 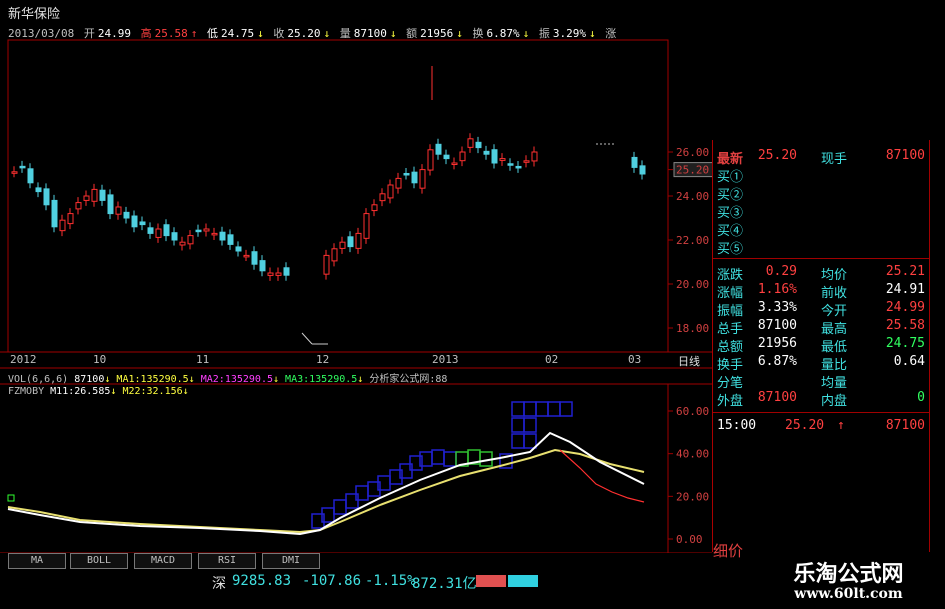 I want to click on tab-dmi: DMI, so click(x=291, y=561).